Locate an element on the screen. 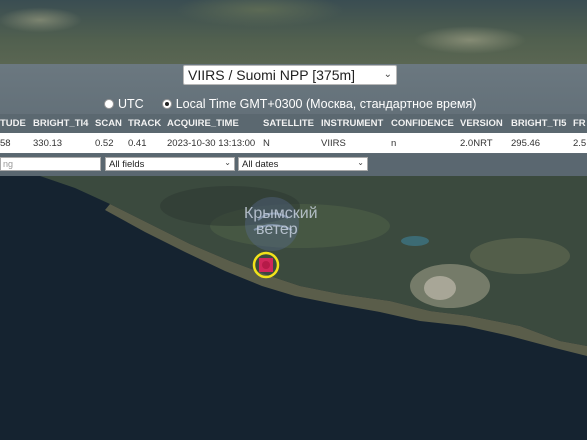 This screenshot has height=440, width=587. satellite-select-value: VIIRS / Suomi NPP [375m] is located at coordinates (272, 75).